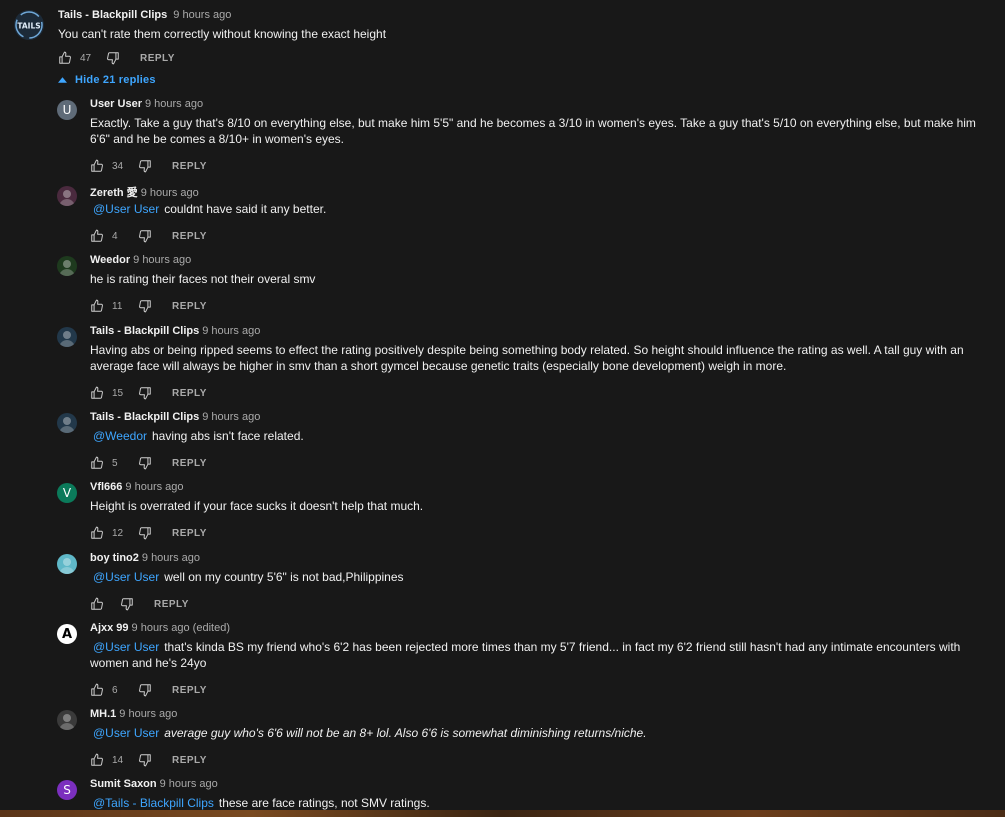 The width and height of the screenshot is (1005, 817). What do you see at coordinates (115, 463) in the screenshot?
I see `like-count: 5` at bounding box center [115, 463].